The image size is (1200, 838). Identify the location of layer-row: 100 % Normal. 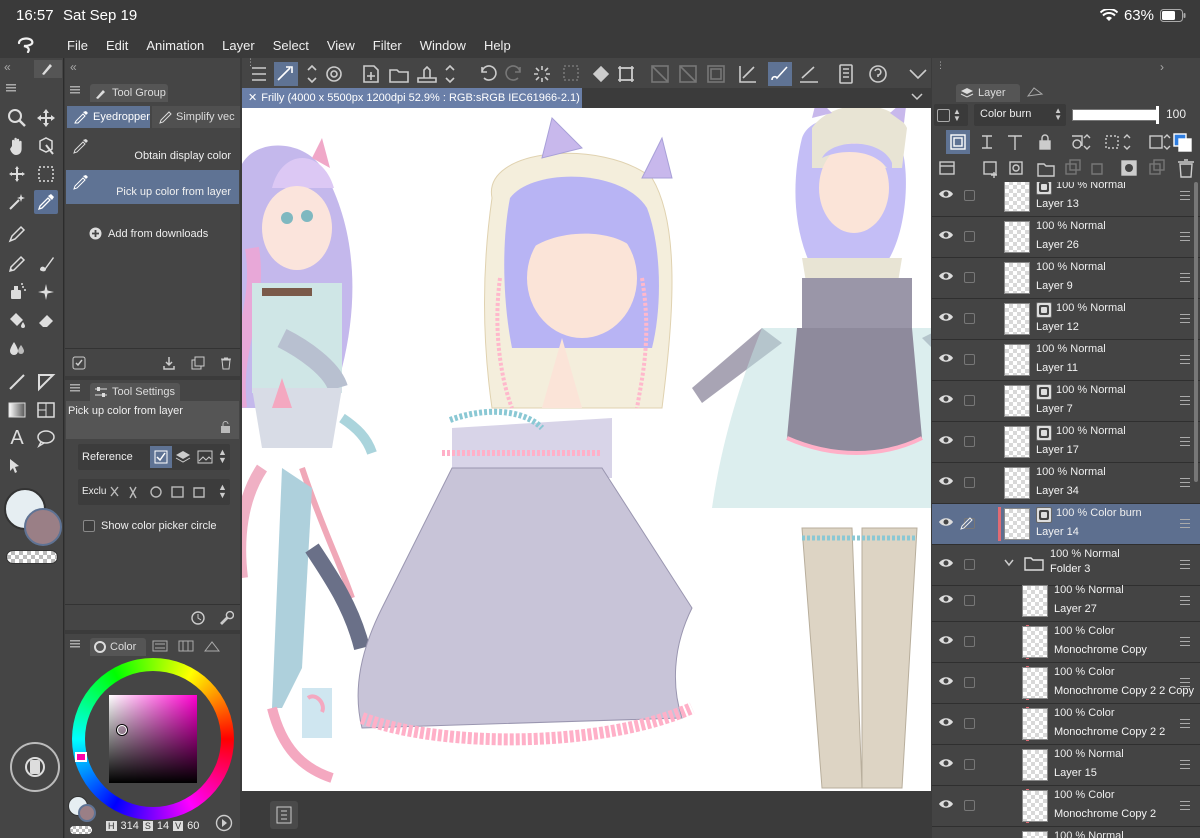
(1066, 832).